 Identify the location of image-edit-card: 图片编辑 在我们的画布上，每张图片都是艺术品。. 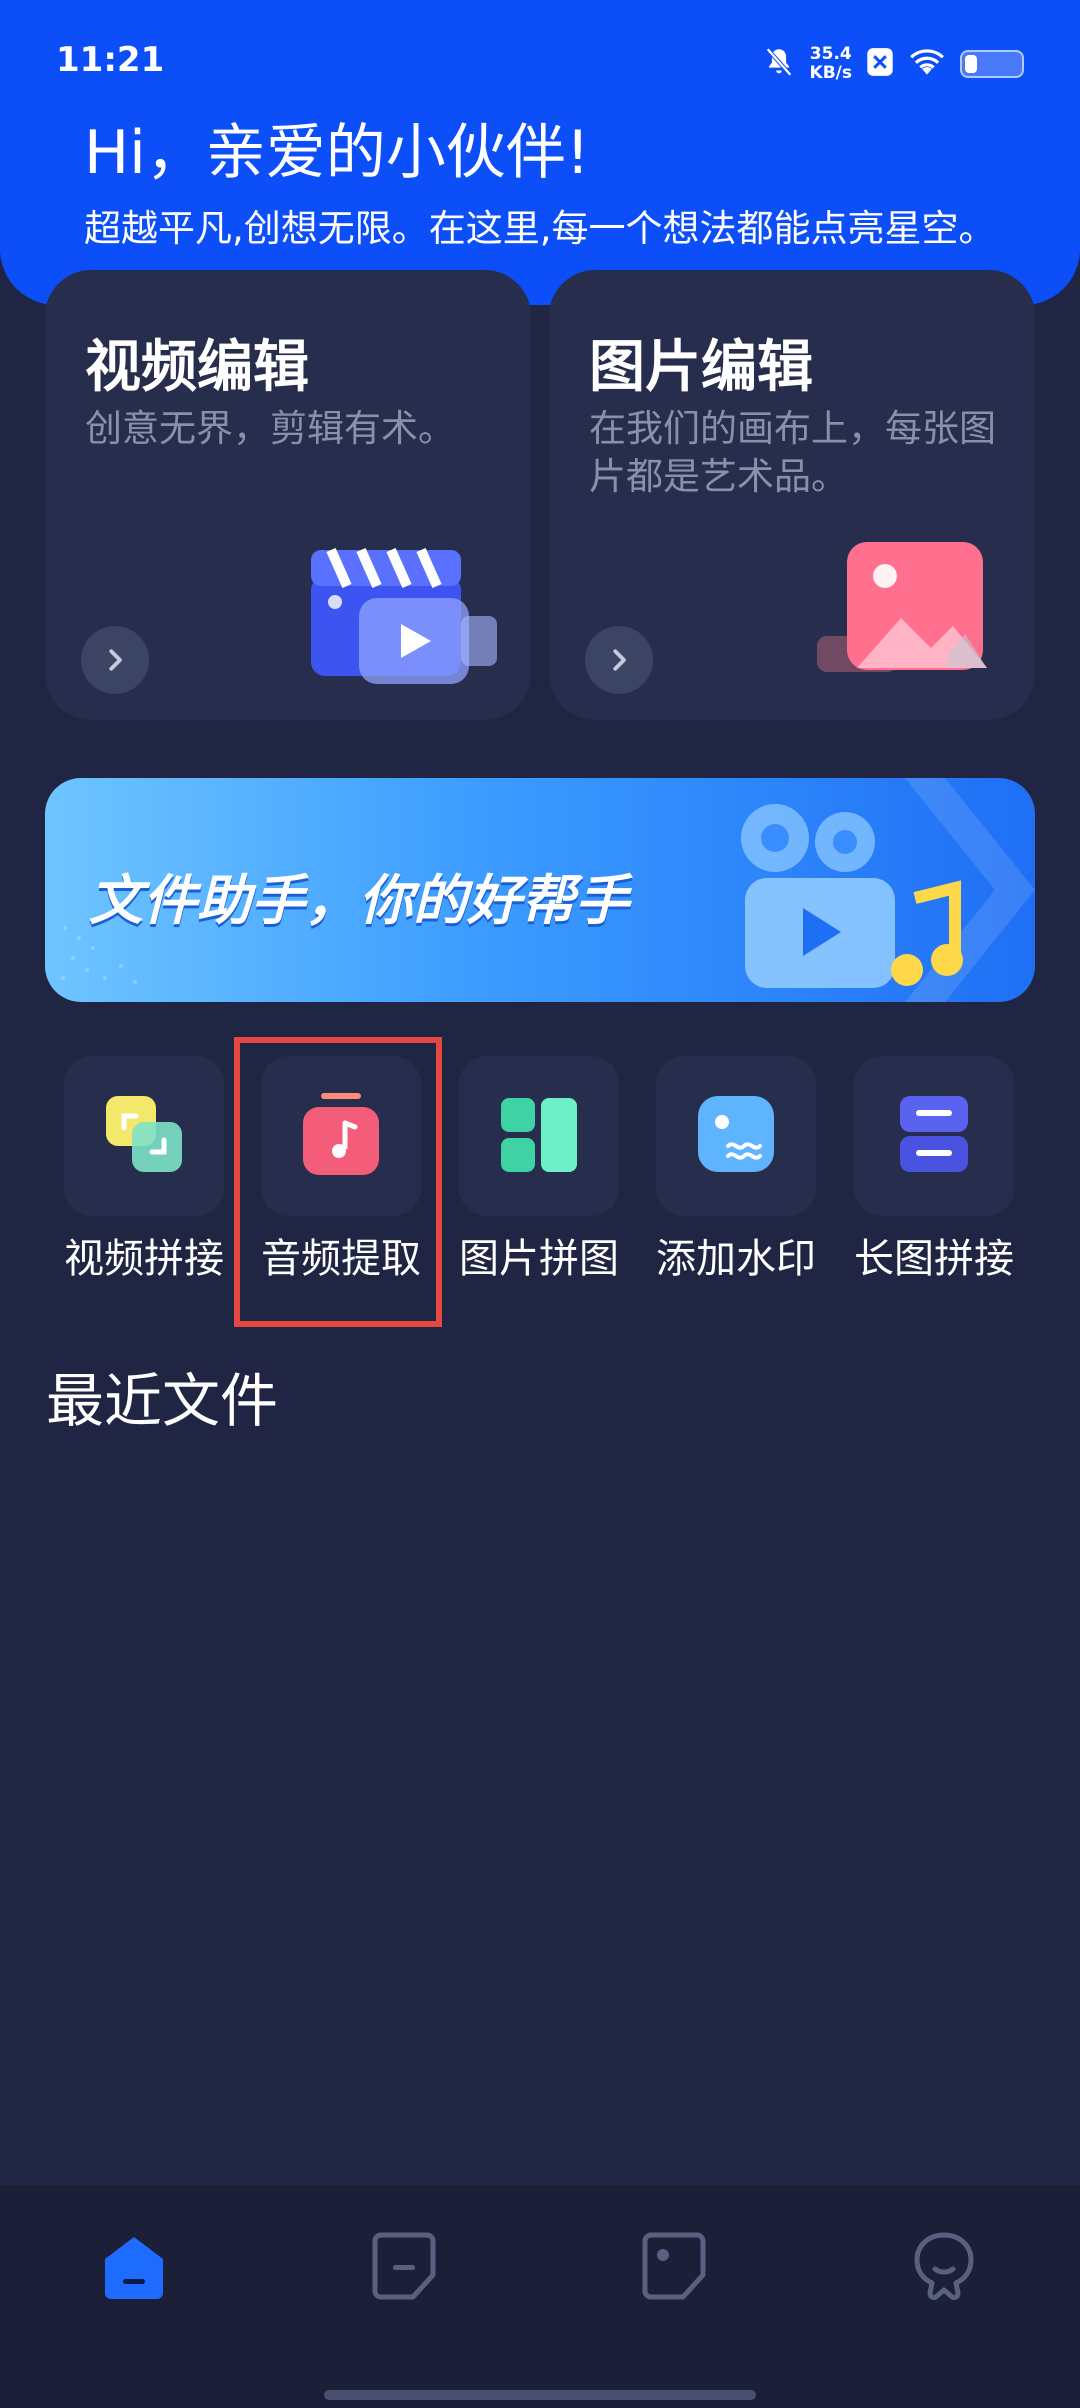
(792, 495).